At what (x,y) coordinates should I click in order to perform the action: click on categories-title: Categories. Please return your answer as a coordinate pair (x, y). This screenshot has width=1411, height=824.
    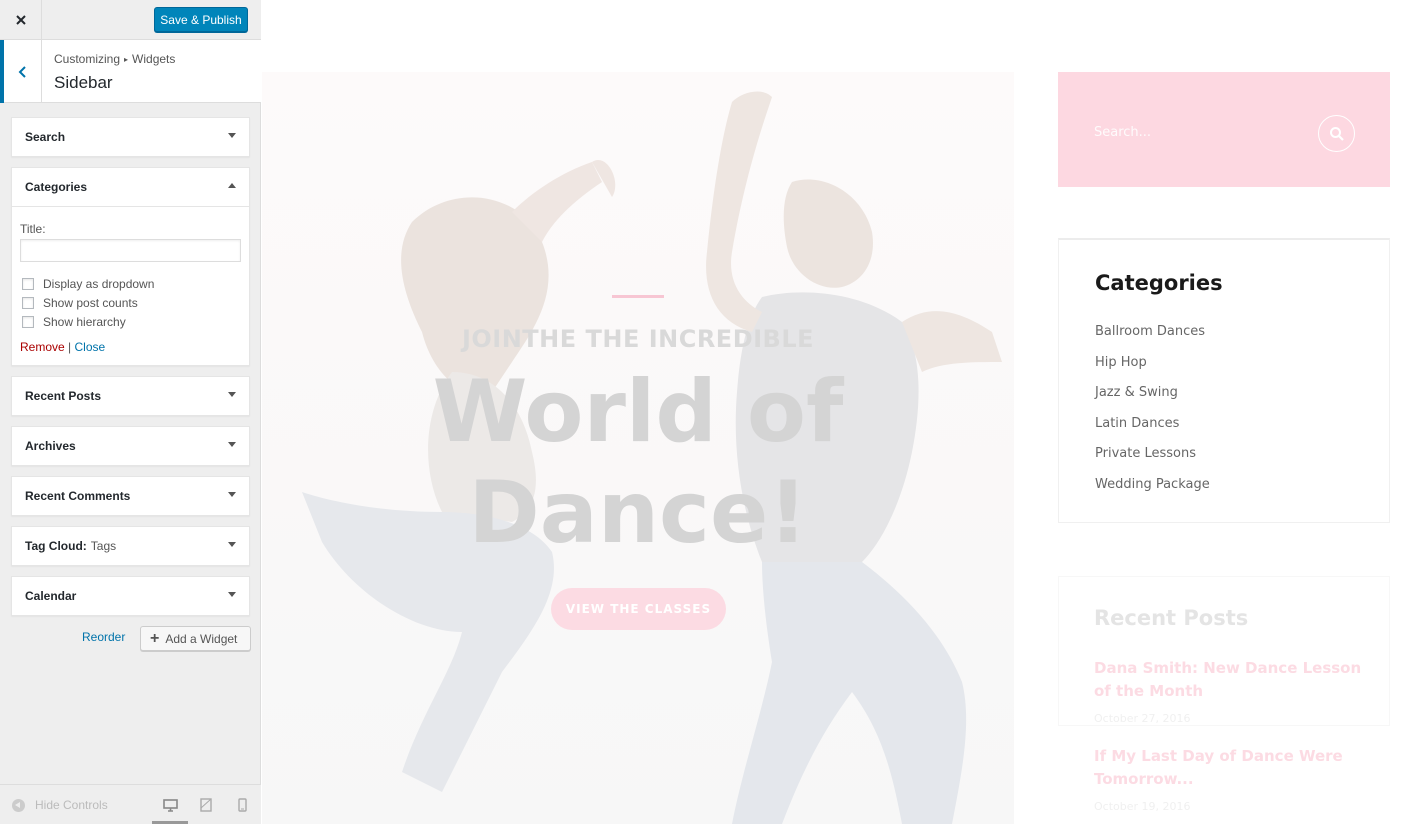
    Looking at the image, I should click on (1159, 283).